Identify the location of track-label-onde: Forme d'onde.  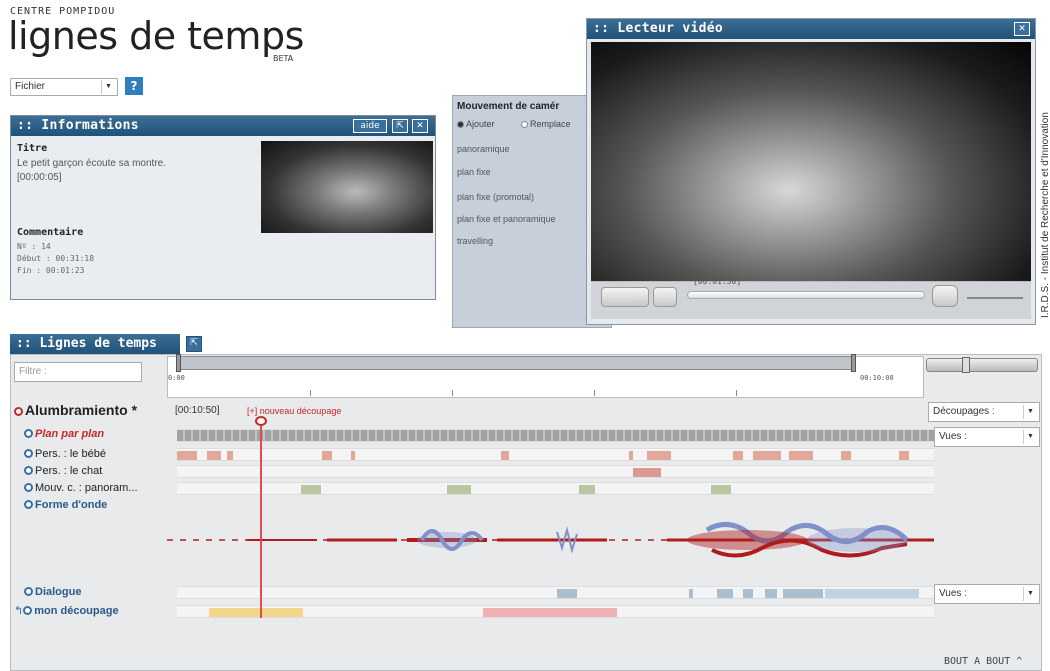
(65, 505).